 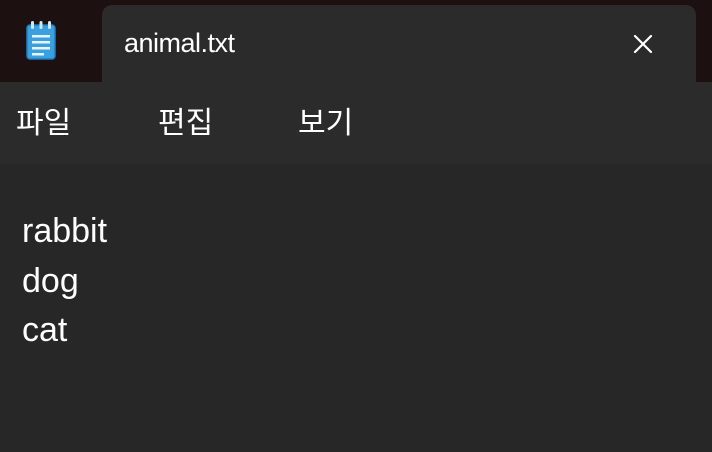 What do you see at coordinates (179, 43) in the screenshot?
I see `tab-title: animal.txt` at bounding box center [179, 43].